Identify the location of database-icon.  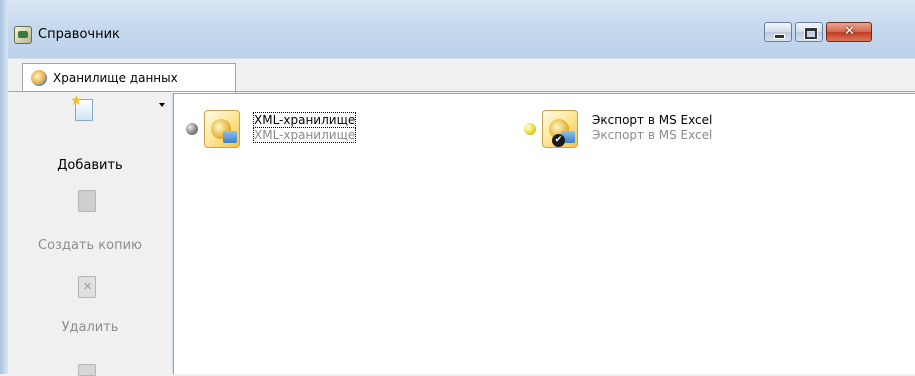
(39, 78).